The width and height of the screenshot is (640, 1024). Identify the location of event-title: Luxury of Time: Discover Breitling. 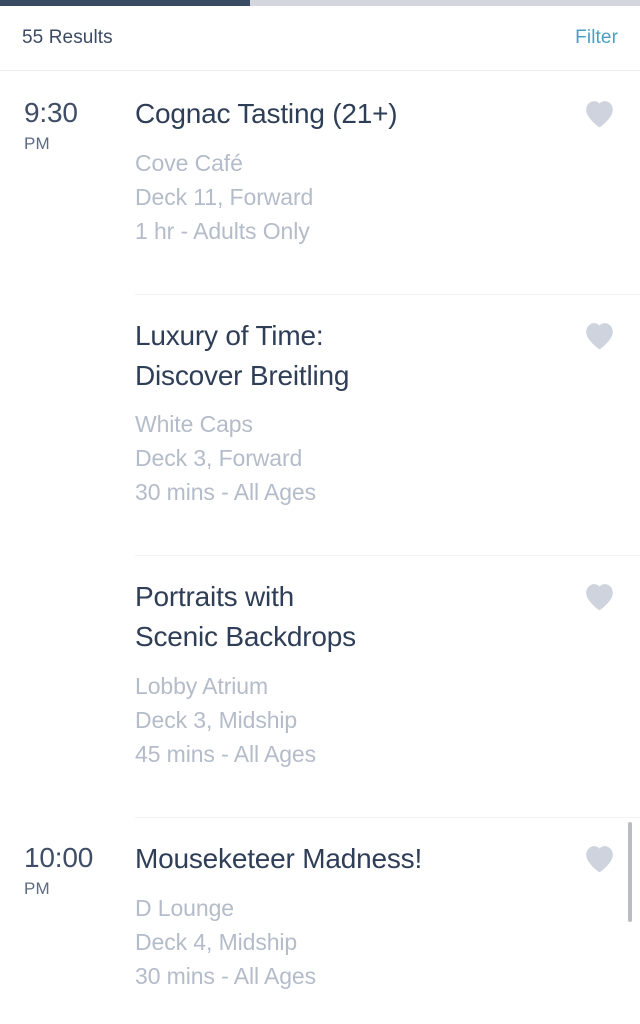
(242, 355).